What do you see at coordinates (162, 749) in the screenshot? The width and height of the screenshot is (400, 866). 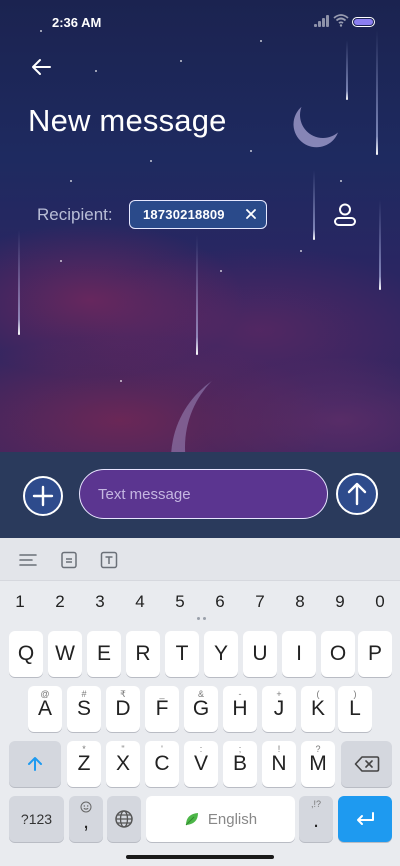 I see `key-c-alt: '` at bounding box center [162, 749].